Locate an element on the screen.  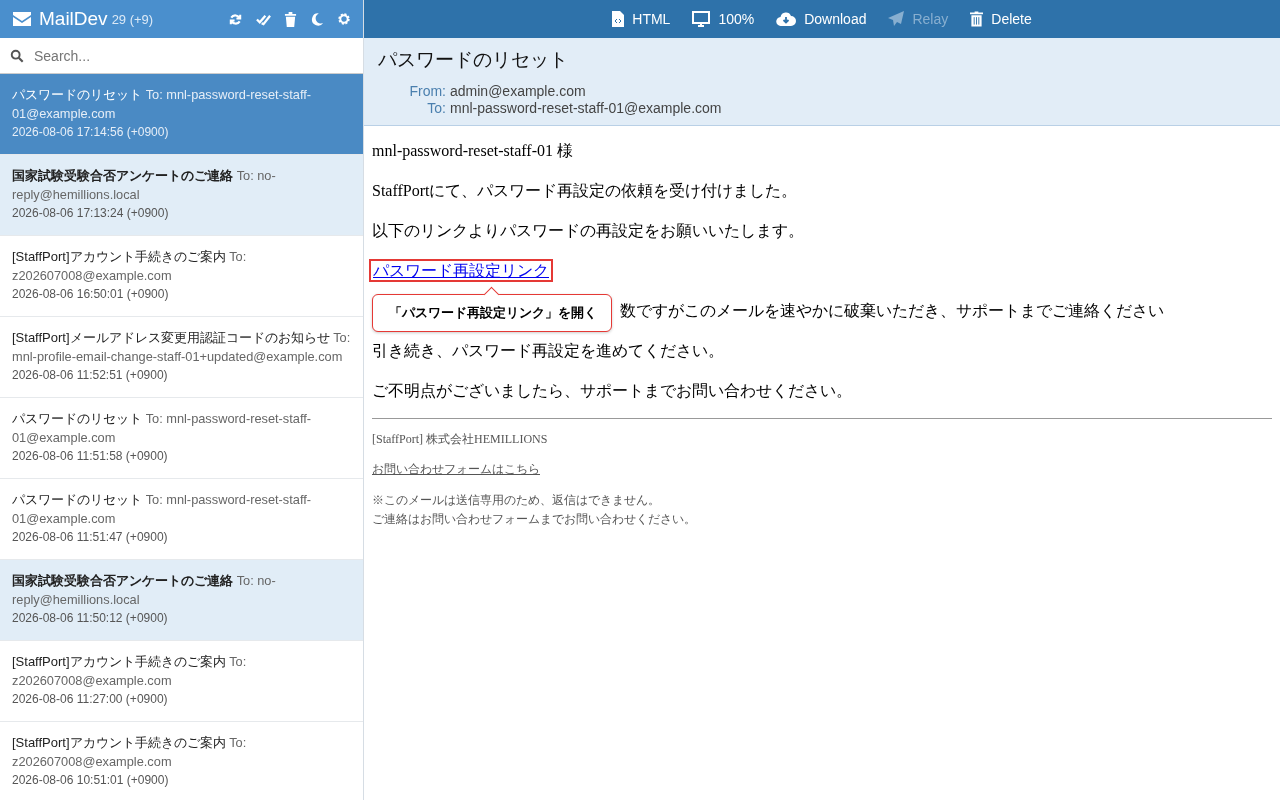
body-paragraph: mnl-password-reset-staff-01 様 is located at coordinates (473, 151).